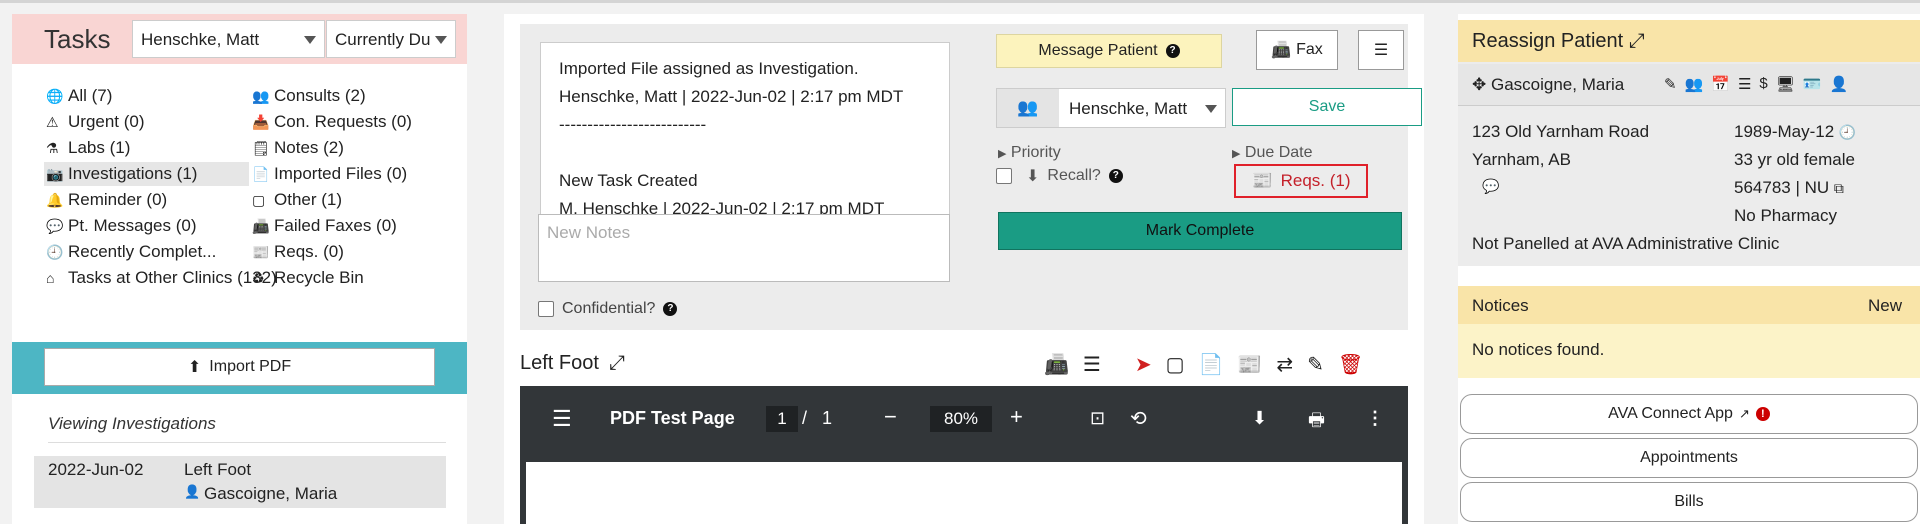 The height and width of the screenshot is (524, 1920). I want to click on notices-header: Notices New, so click(1689, 305).